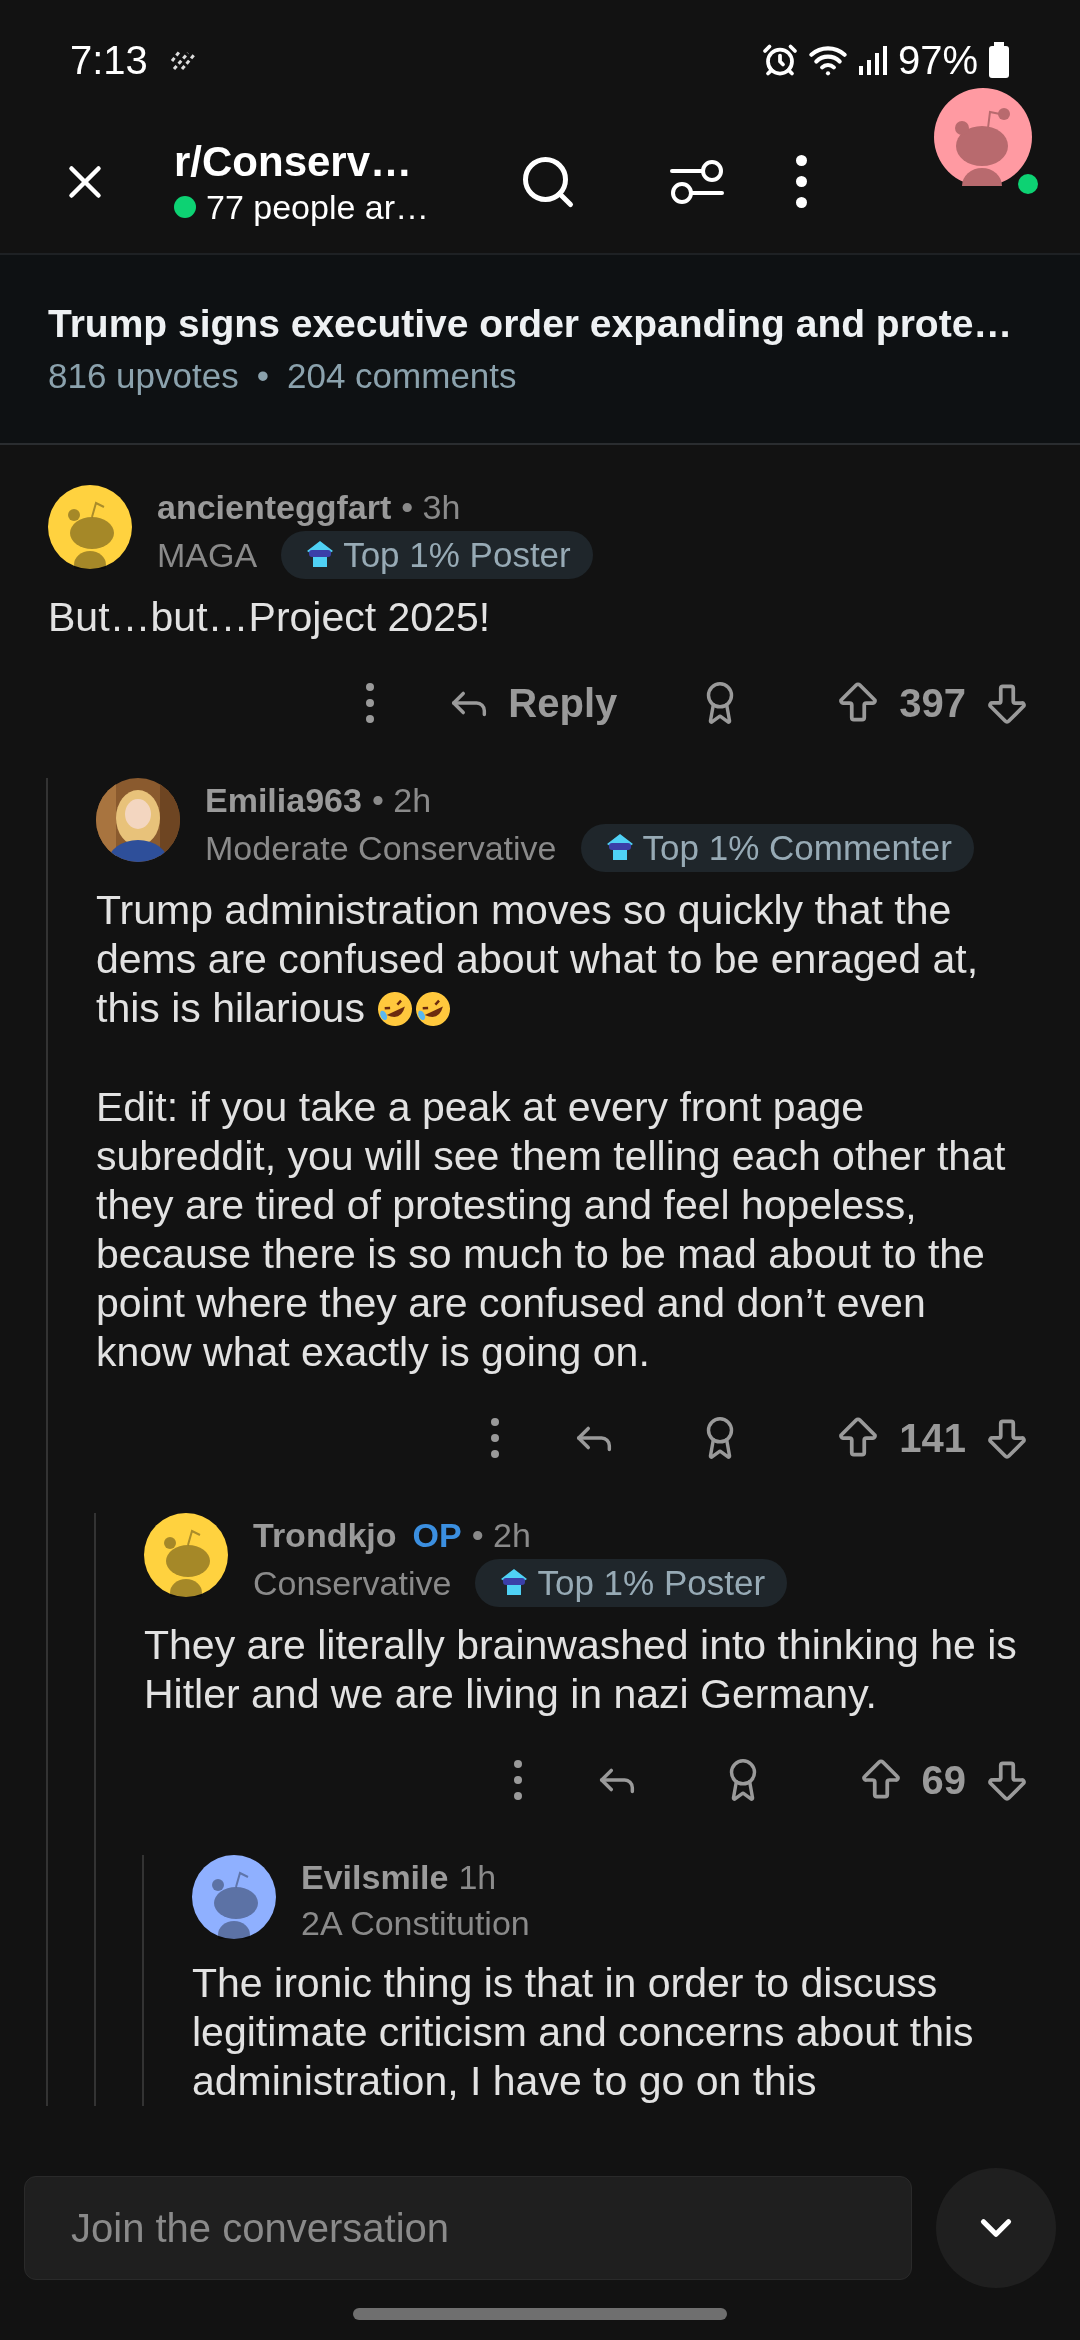  What do you see at coordinates (932, 703) in the screenshot?
I see `vote-count: 397` at bounding box center [932, 703].